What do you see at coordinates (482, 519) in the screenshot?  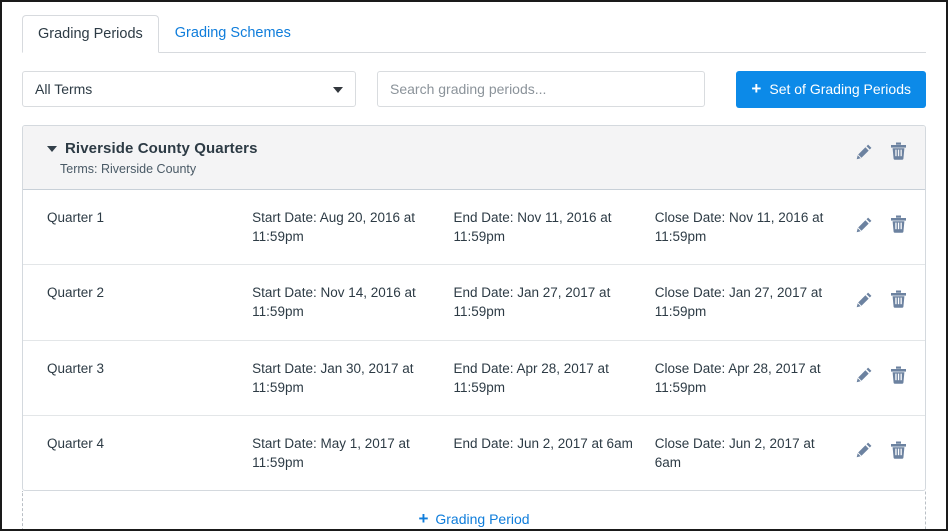 I see `add-grading-period-label: Grading Period` at bounding box center [482, 519].